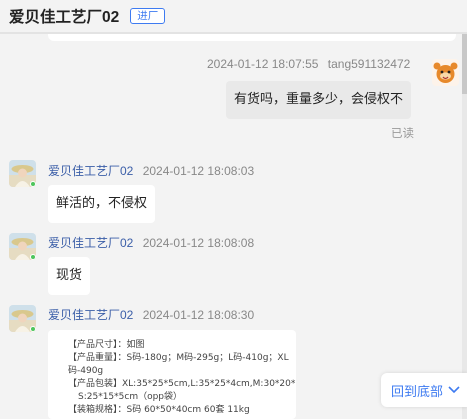  What do you see at coordinates (106, 345) in the screenshot?
I see `spec-line: 【产品尺寸】：如图` at bounding box center [106, 345].